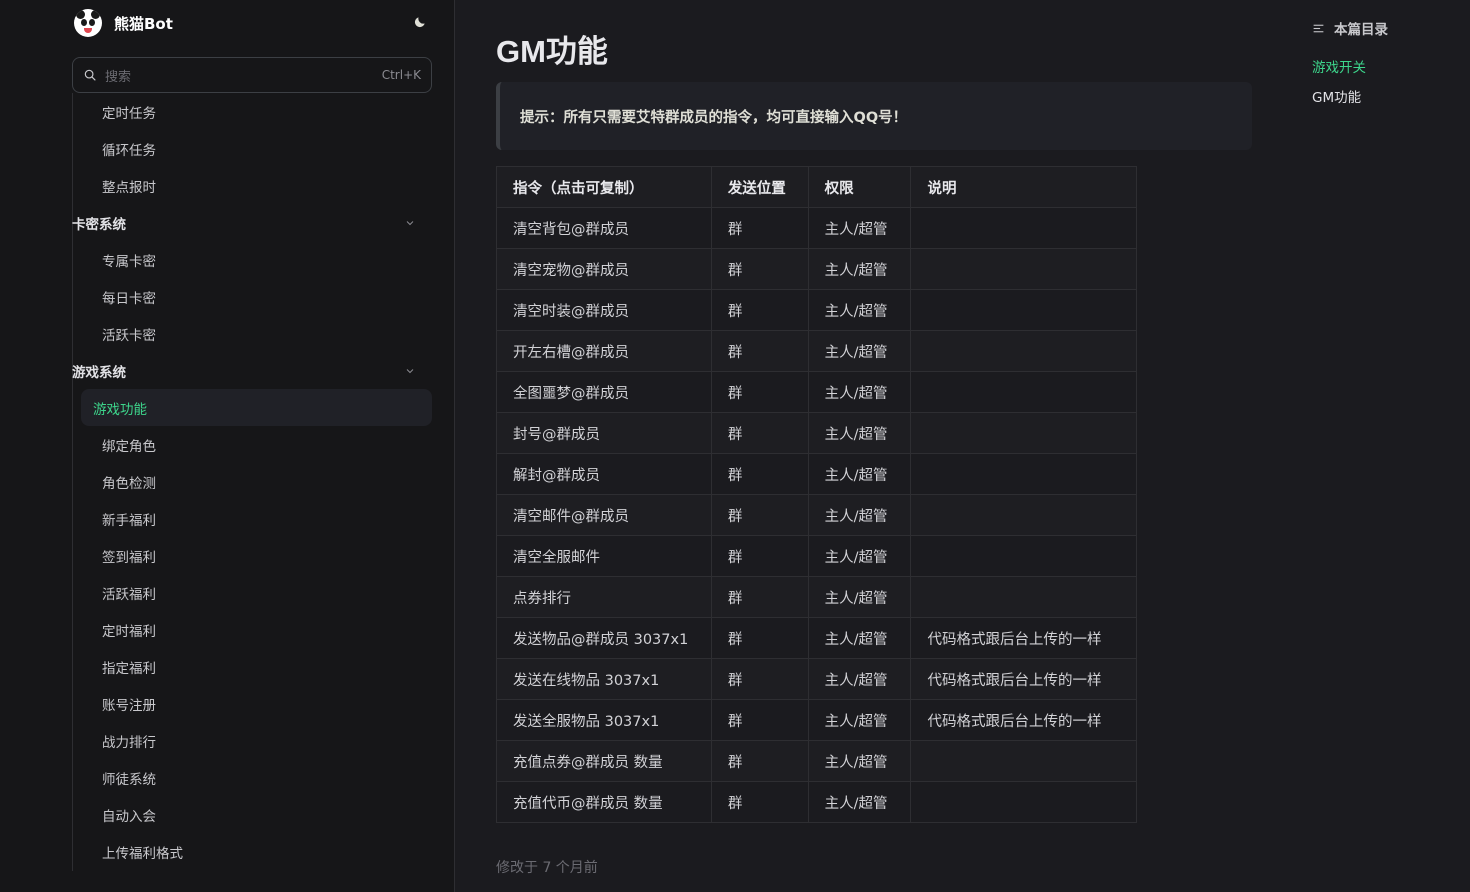 The width and height of the screenshot is (1470, 892). What do you see at coordinates (256, 333) in the screenshot?
I see `sidebar-item-active-card: 活跃卡密` at bounding box center [256, 333].